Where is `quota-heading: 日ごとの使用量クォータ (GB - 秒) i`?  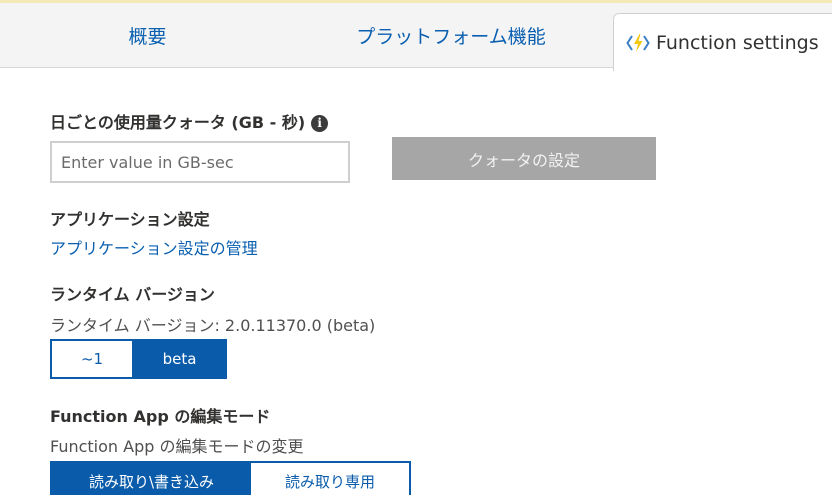 quota-heading: 日ごとの使用量クォータ (GB - 秒) i is located at coordinates (189, 121).